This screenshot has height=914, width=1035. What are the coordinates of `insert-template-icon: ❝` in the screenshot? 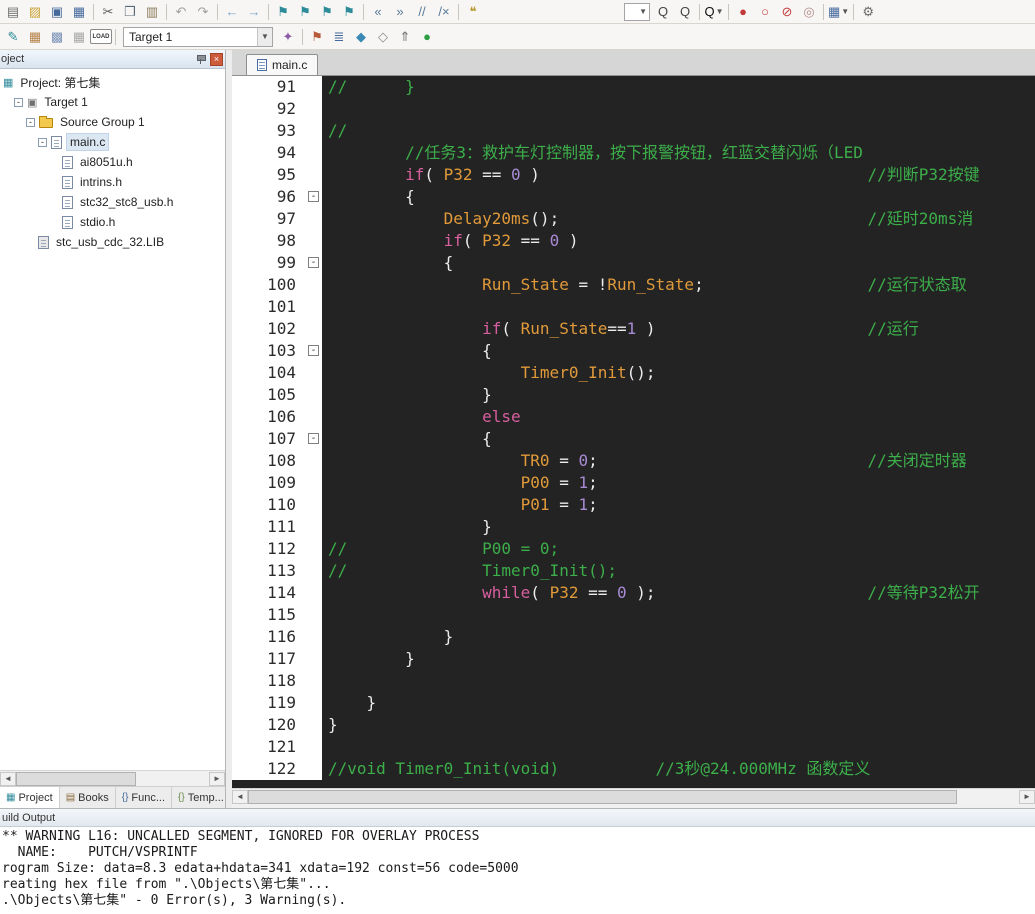 It's located at (473, 12).